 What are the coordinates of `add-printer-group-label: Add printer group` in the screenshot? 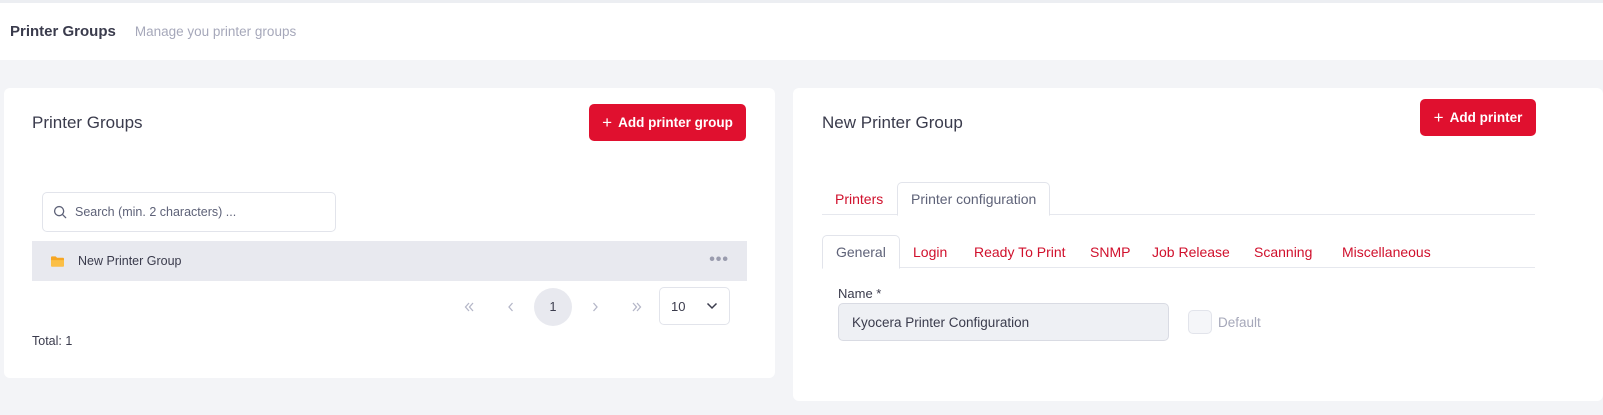 It's located at (675, 122).